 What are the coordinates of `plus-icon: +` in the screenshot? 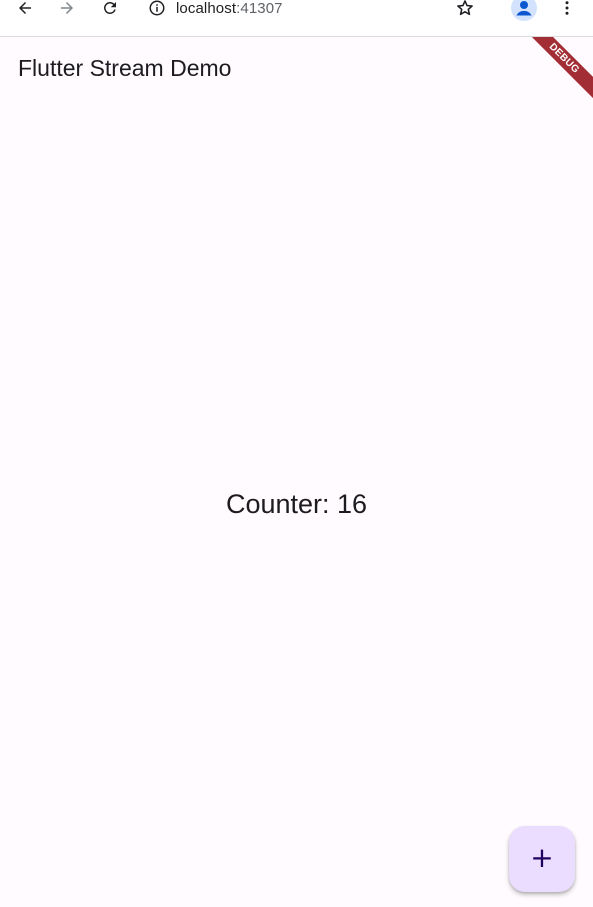 It's located at (542, 857).